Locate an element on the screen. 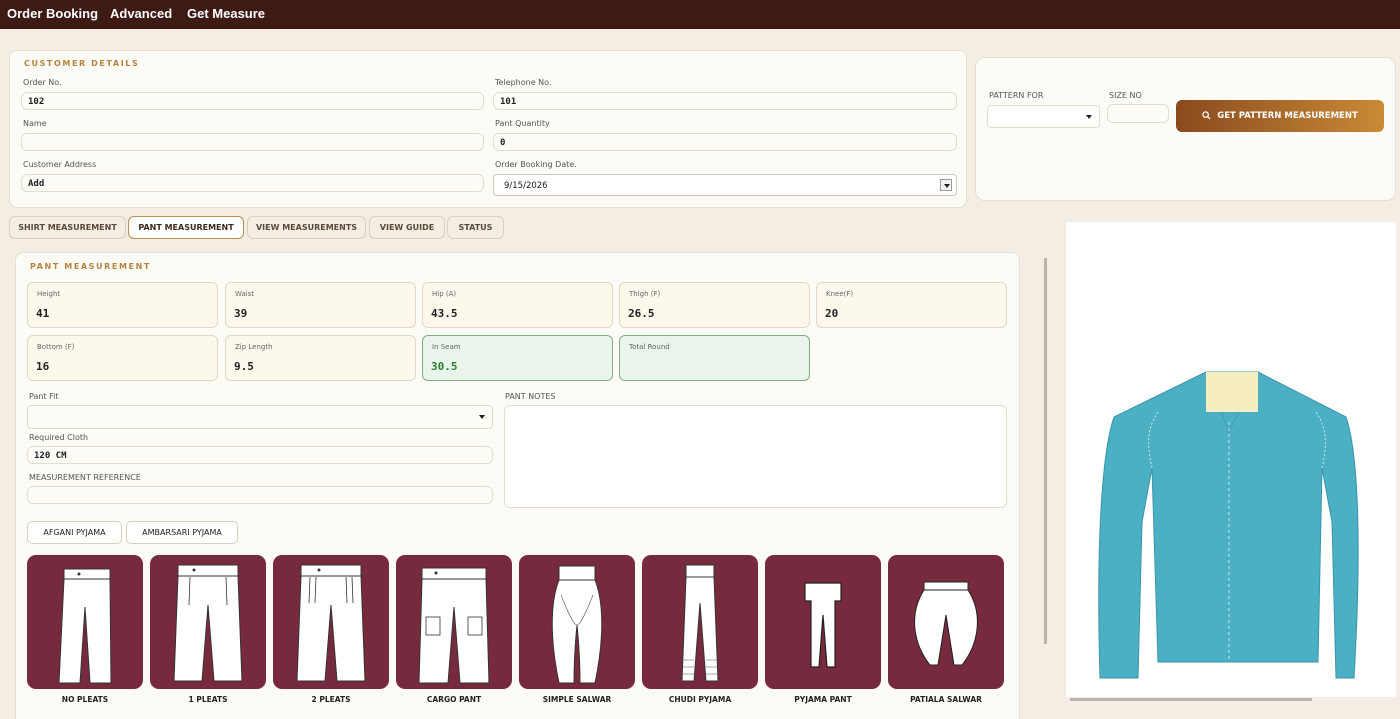 Image resolution: width=1400 pixels, height=719 pixels. search-icon is located at coordinates (1206, 115).